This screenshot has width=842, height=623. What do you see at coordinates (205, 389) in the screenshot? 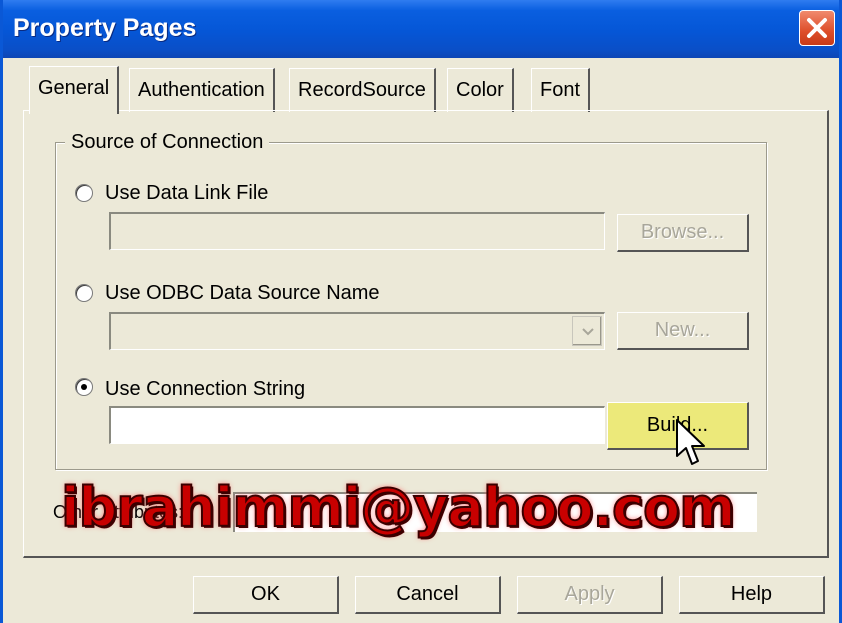
I see `radio-label-connection-string: Use Connection String` at bounding box center [205, 389].